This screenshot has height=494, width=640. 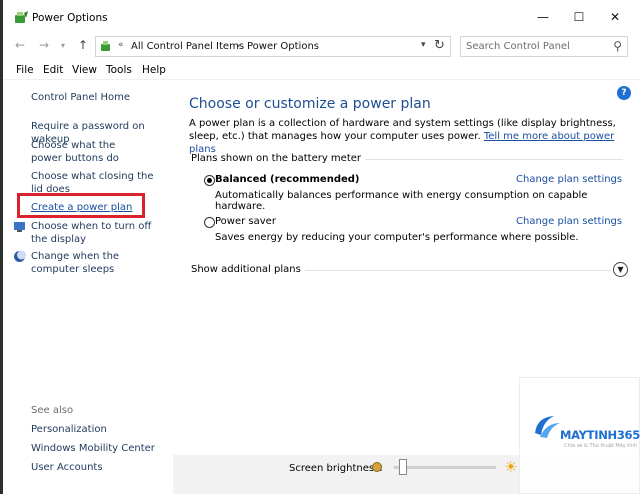 What do you see at coordinates (63, 45) in the screenshot?
I see `recent-locations-chevron-icon: ▾` at bounding box center [63, 45].